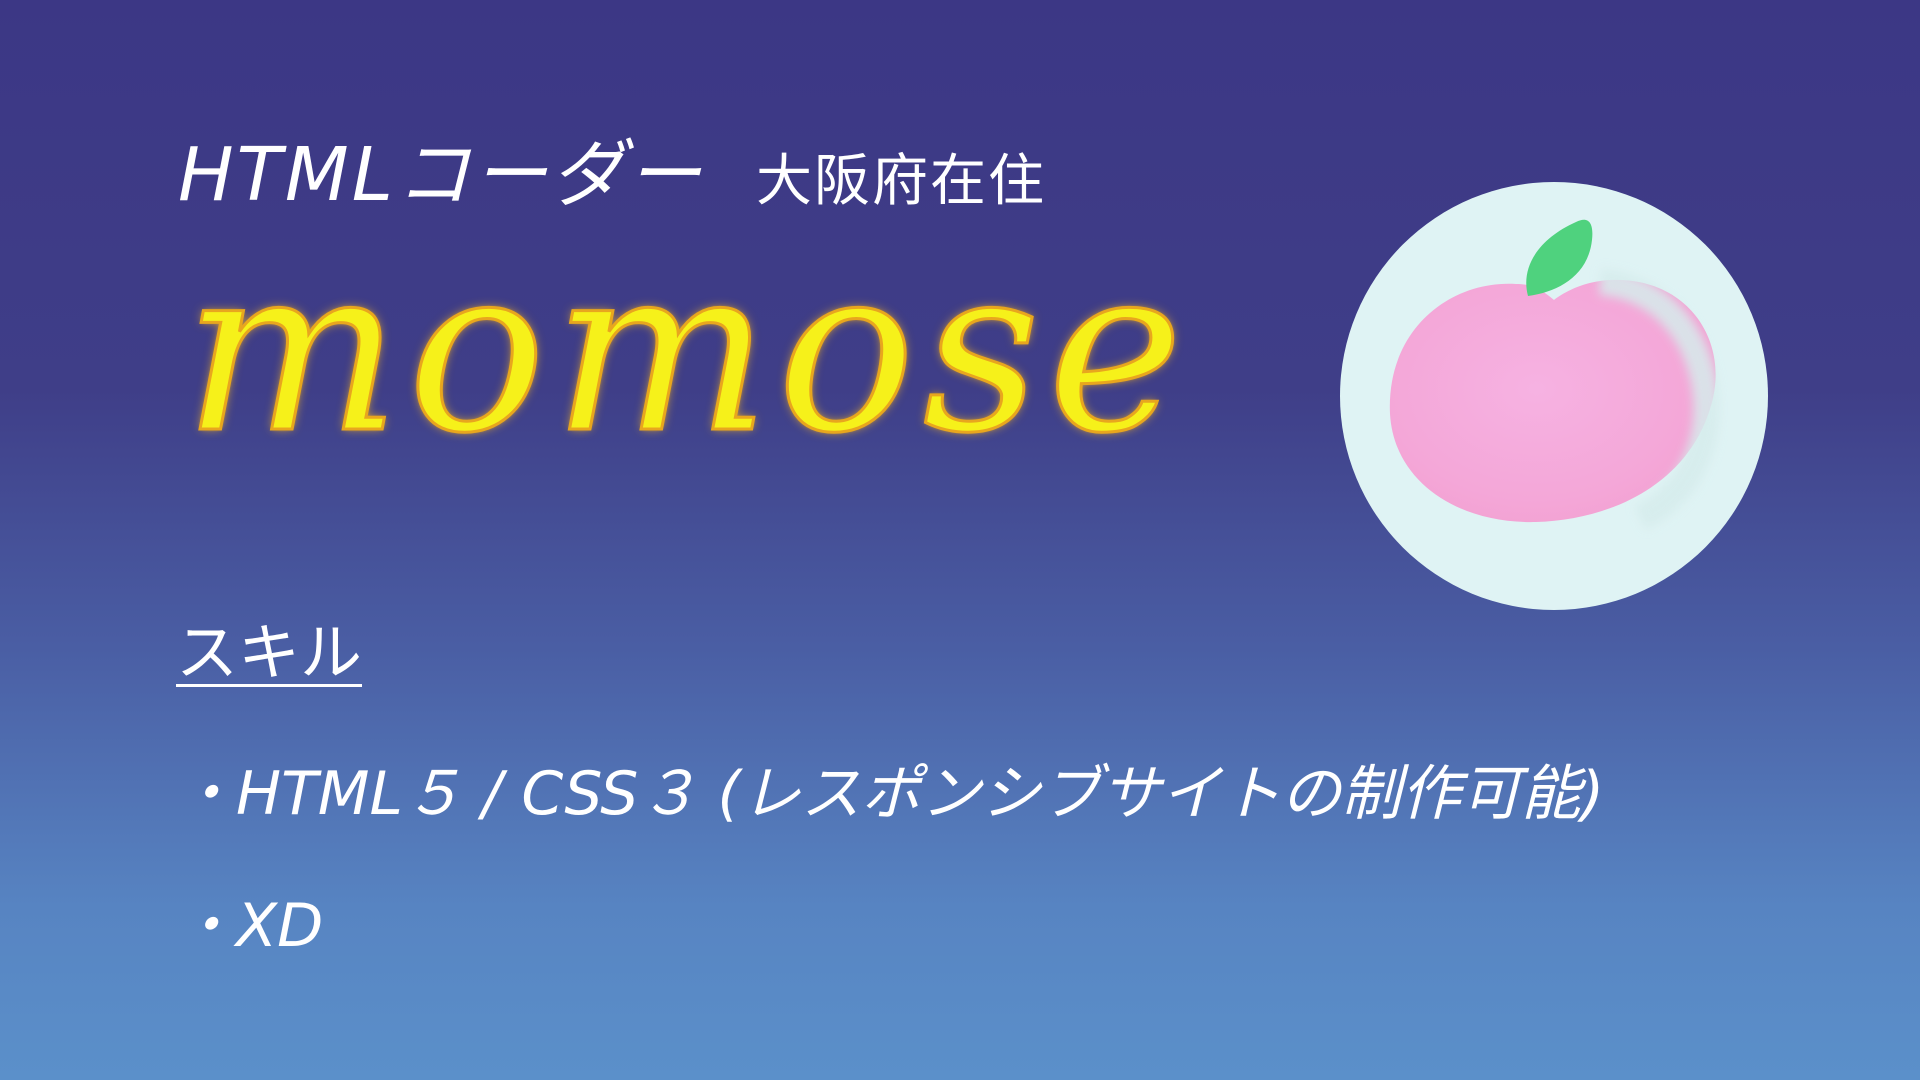 This screenshot has width=1920, height=1080. Describe the element at coordinates (687, 350) in the screenshot. I see `profile-name: momose` at that location.